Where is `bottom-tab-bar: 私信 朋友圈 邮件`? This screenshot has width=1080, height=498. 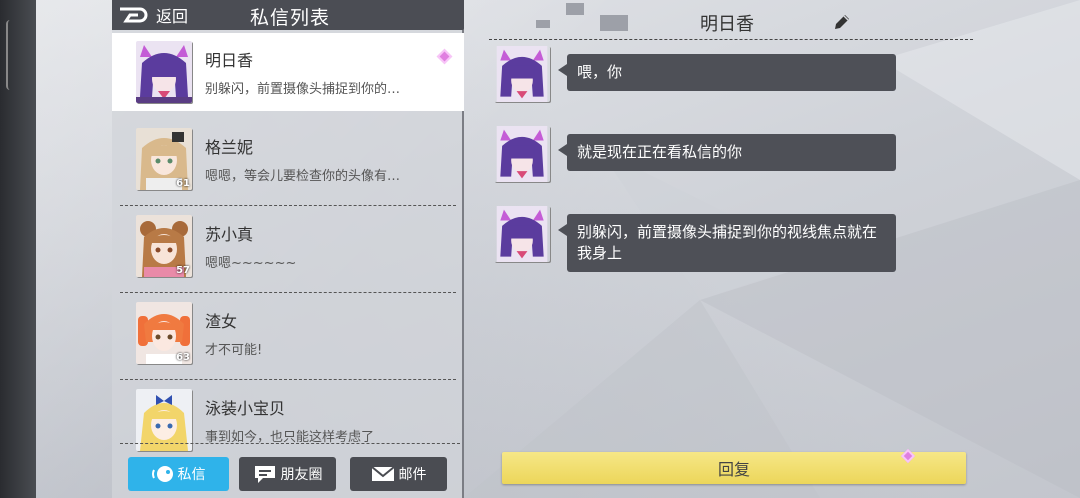 bottom-tab-bar: 私信 朋友圈 邮件 is located at coordinates (290, 468).